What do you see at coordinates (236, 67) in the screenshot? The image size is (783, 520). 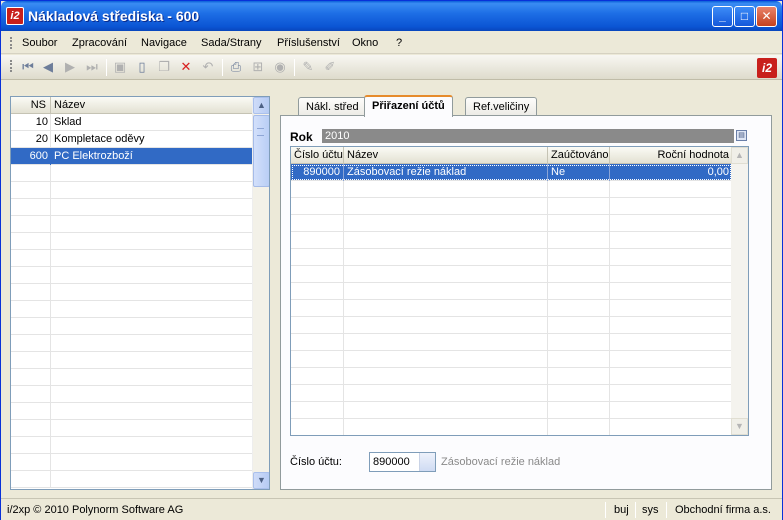 I see `print-icon: ⎙` at bounding box center [236, 67].